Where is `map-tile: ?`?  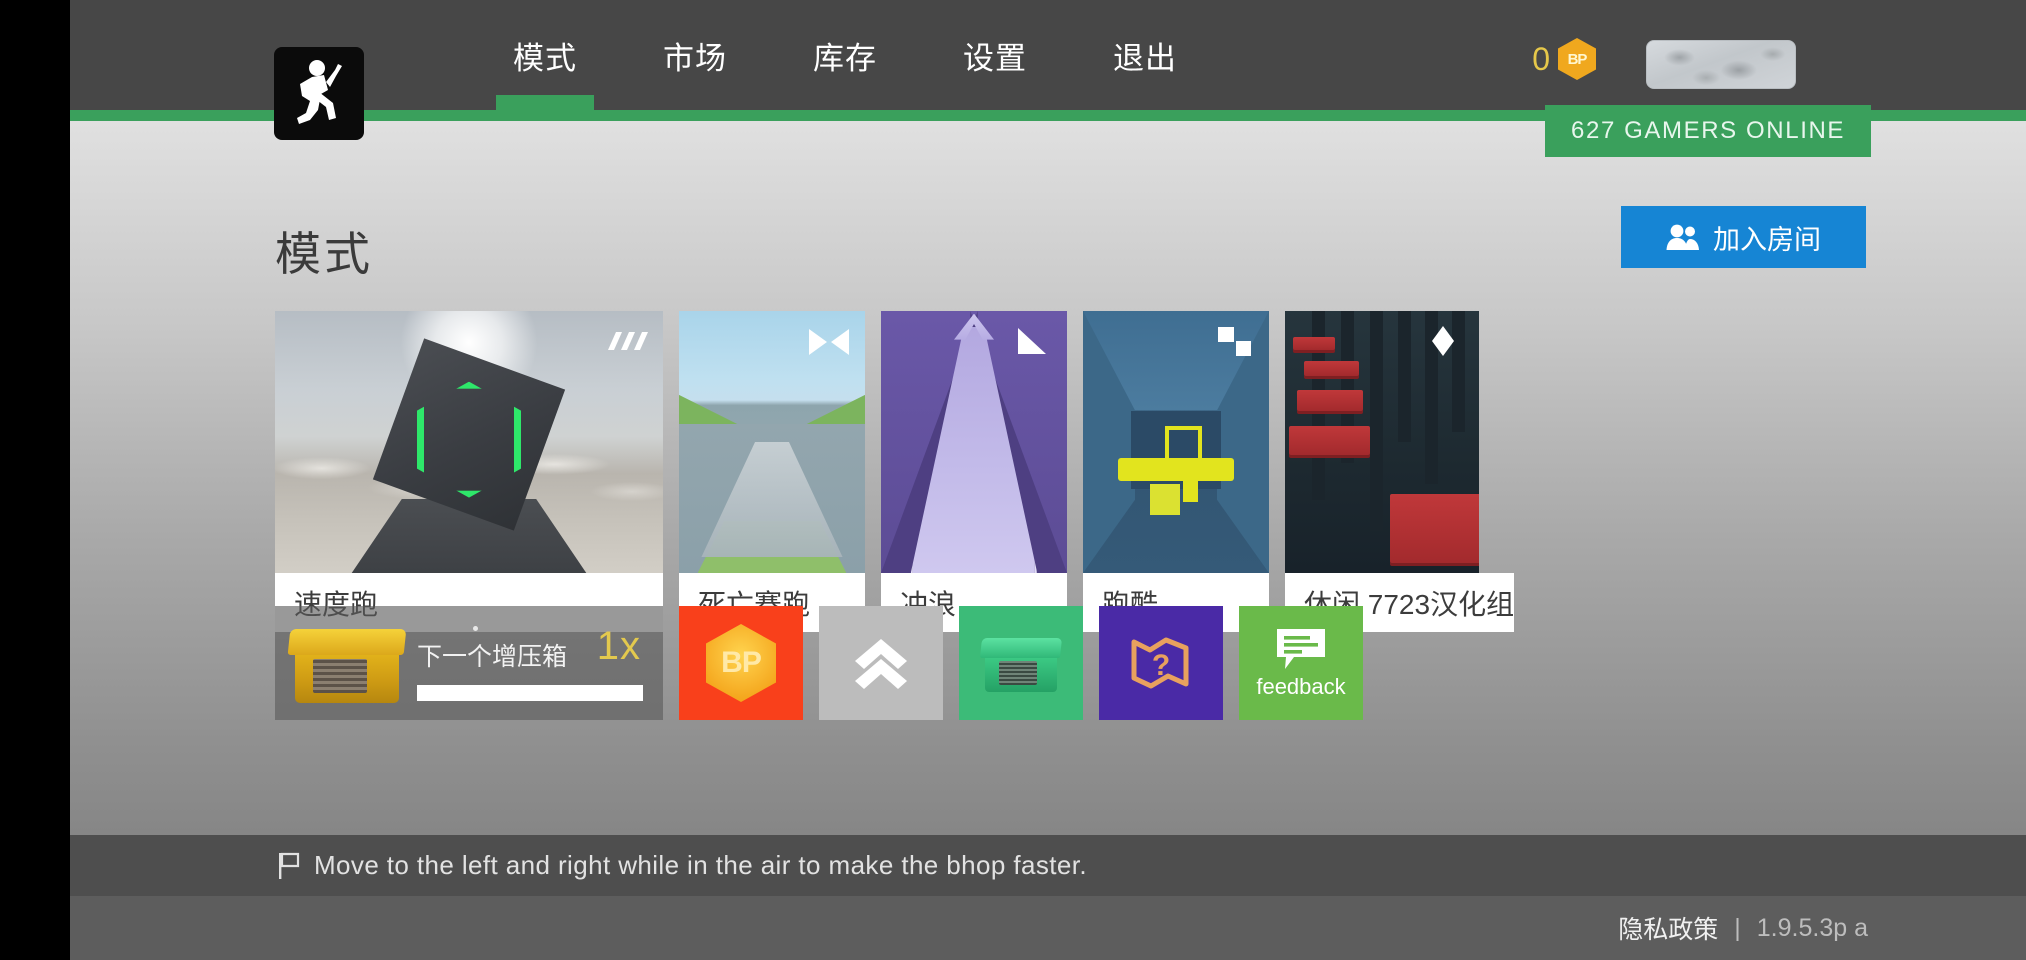
map-tile: ? is located at coordinates (1161, 663).